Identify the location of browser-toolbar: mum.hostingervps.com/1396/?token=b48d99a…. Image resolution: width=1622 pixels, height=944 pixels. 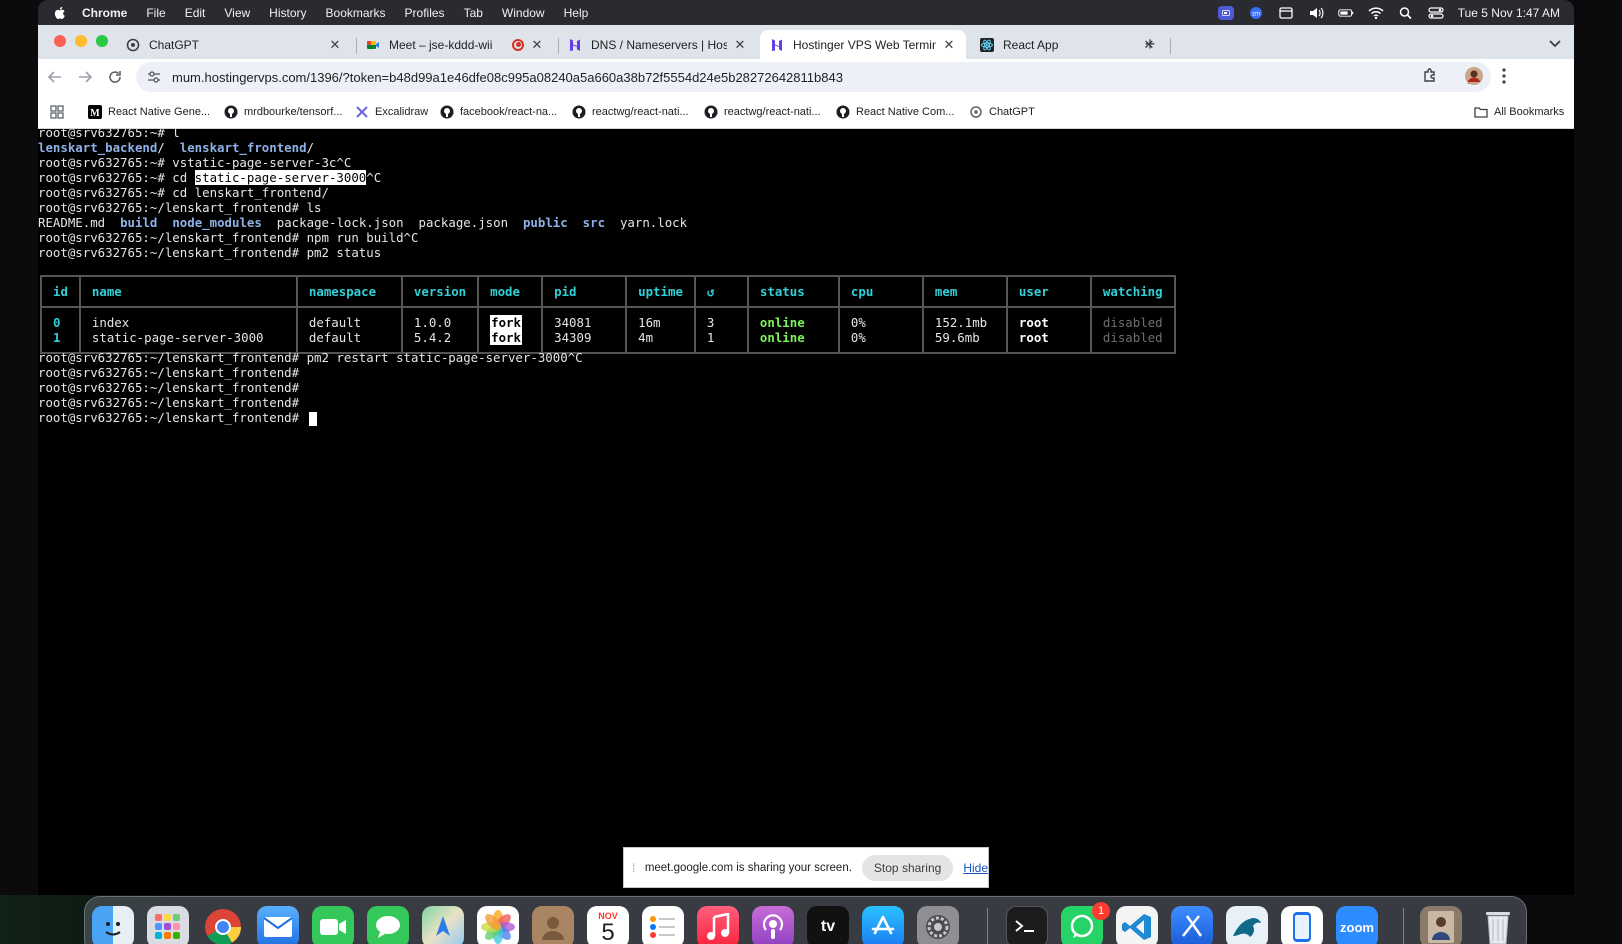
(806, 77).